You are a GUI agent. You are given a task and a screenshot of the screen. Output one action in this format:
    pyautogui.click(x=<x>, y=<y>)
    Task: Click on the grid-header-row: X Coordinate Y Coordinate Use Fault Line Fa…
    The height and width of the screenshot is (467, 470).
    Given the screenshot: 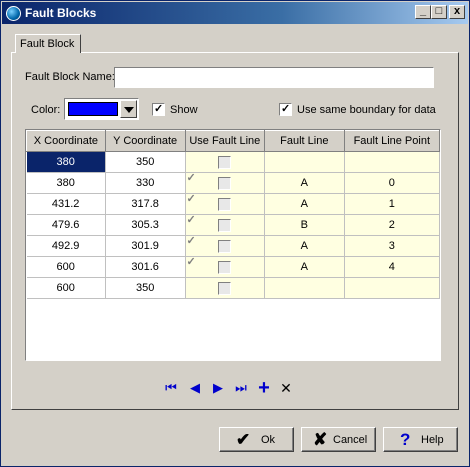 What is the action you would take?
    pyautogui.click(x=233, y=141)
    